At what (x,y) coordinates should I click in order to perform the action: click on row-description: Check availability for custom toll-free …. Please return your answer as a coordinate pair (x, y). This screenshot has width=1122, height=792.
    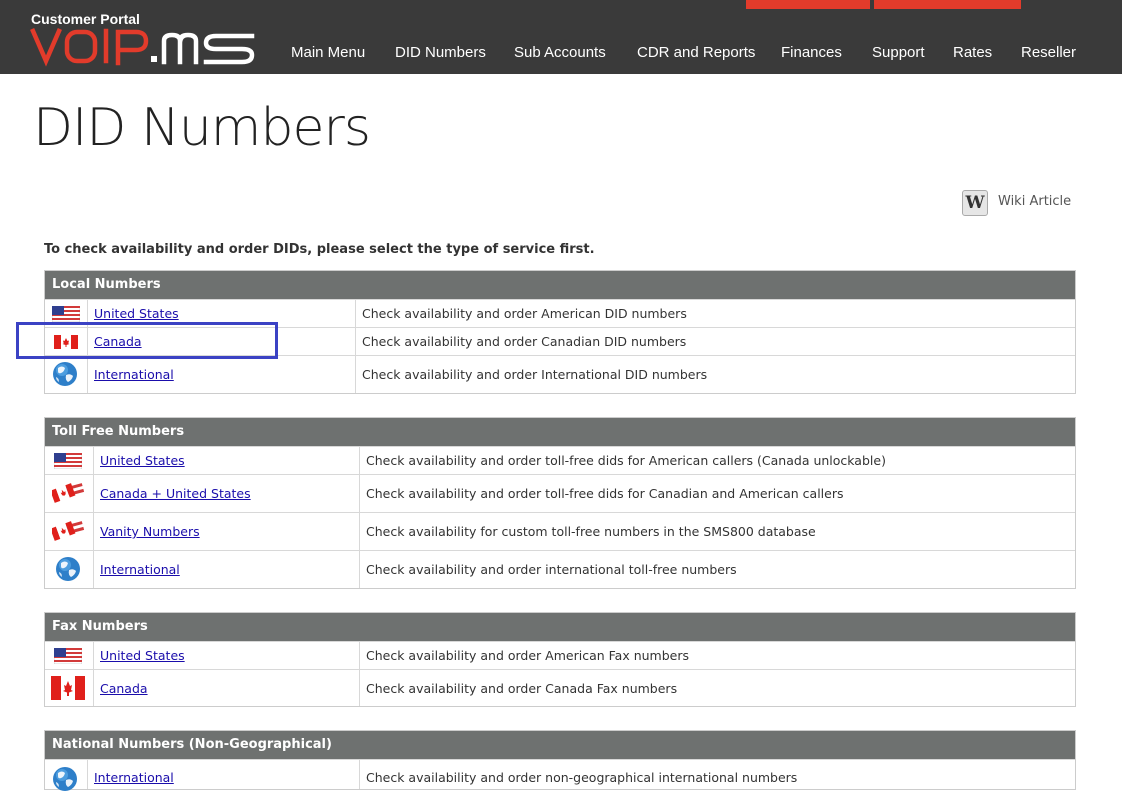
    Looking at the image, I should click on (591, 531).